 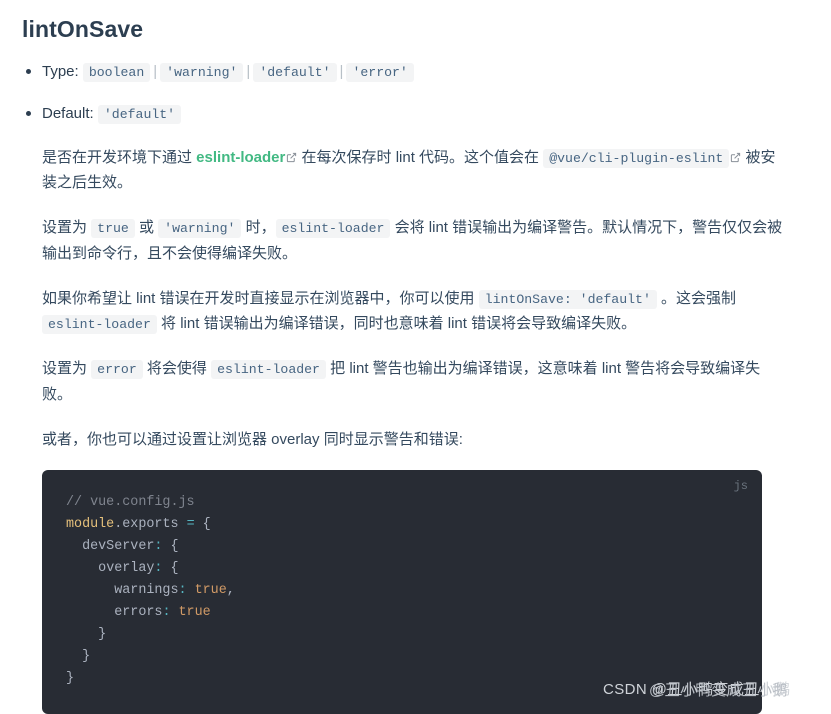 What do you see at coordinates (333, 229) in the screenshot?
I see `p2-code-eslint-loader: eslint-loader` at bounding box center [333, 229].